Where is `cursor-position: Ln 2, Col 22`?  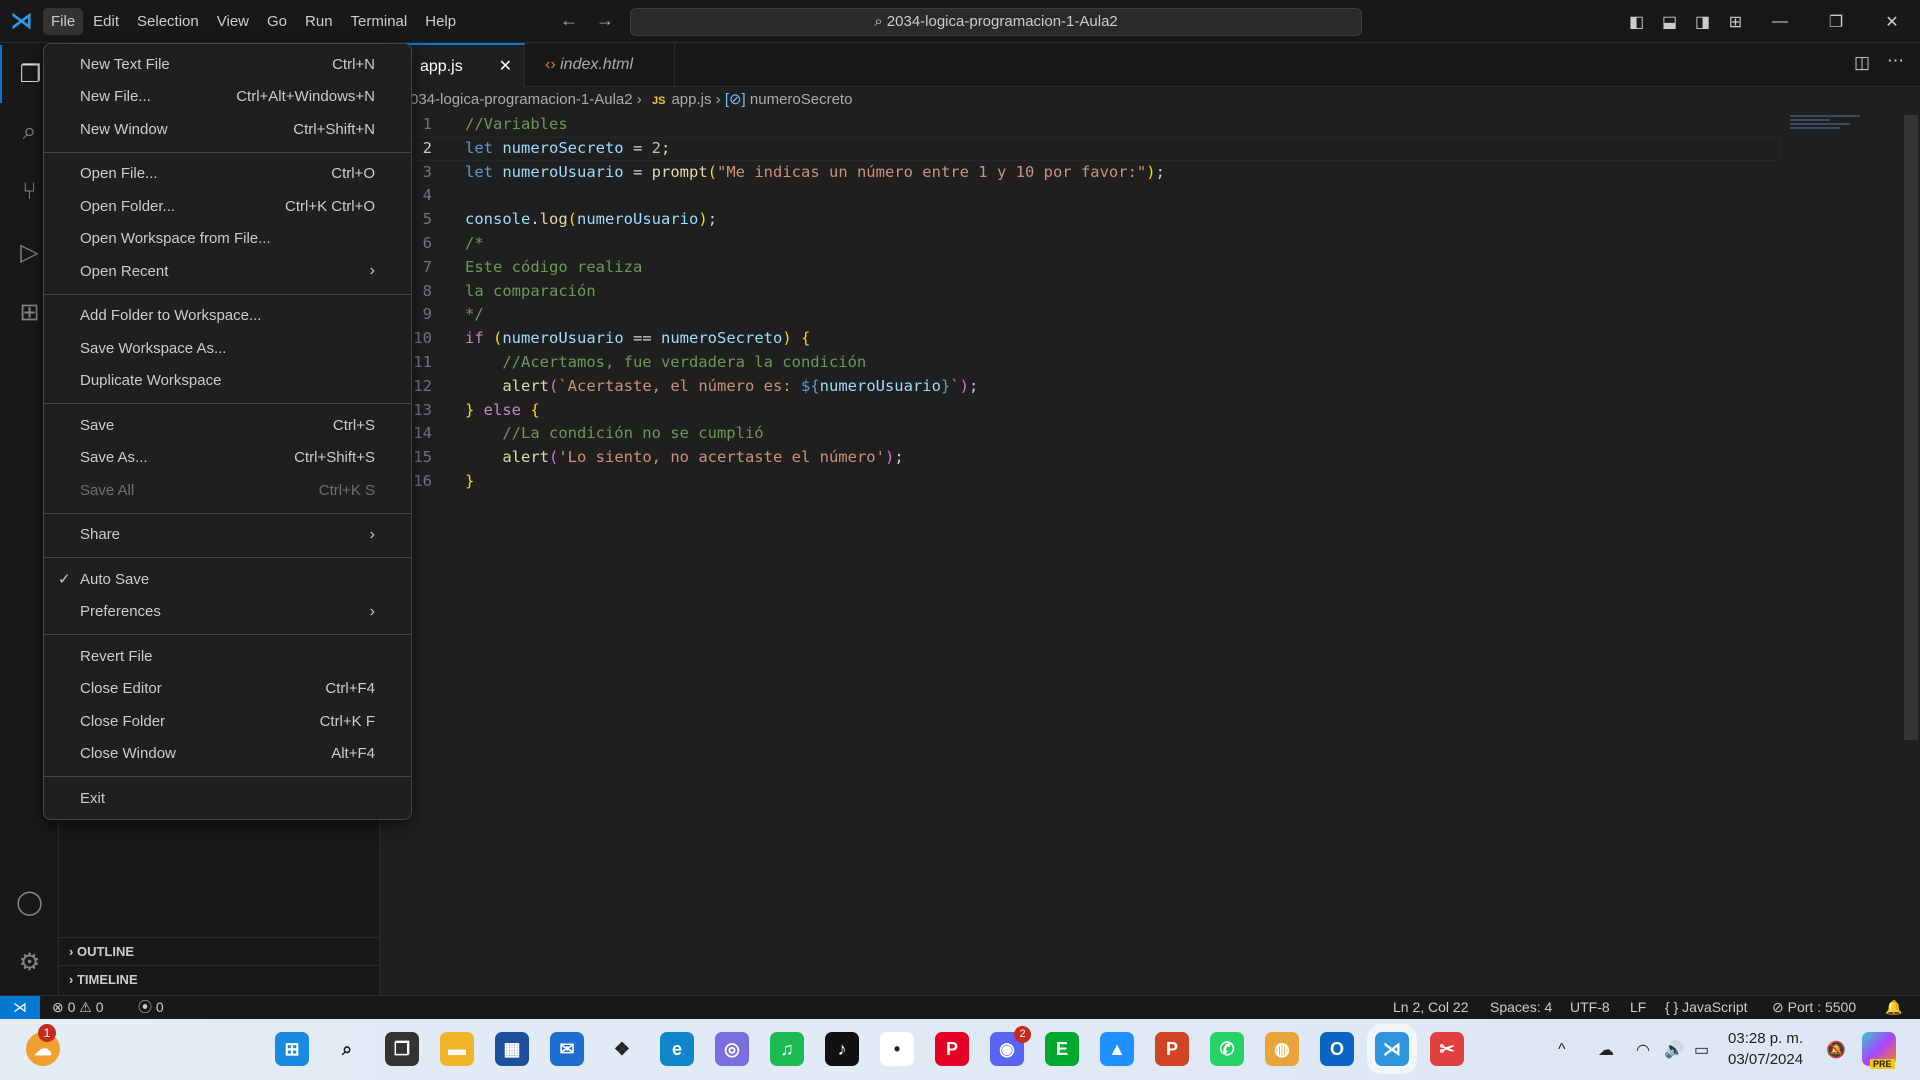 cursor-position: Ln 2, Col 22 is located at coordinates (1431, 1007).